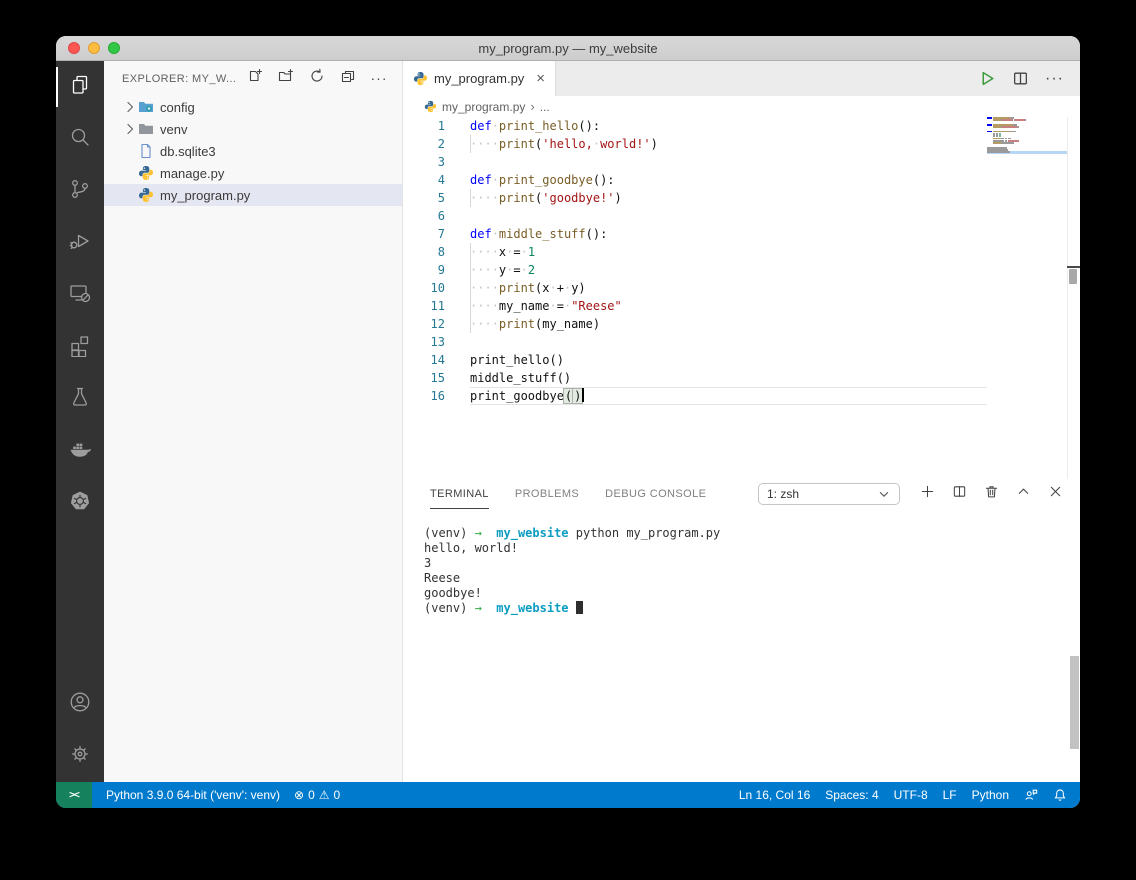  What do you see at coordinates (564, 144) in the screenshot?
I see `code-text: ····print('hello,·world!')` at bounding box center [564, 144].